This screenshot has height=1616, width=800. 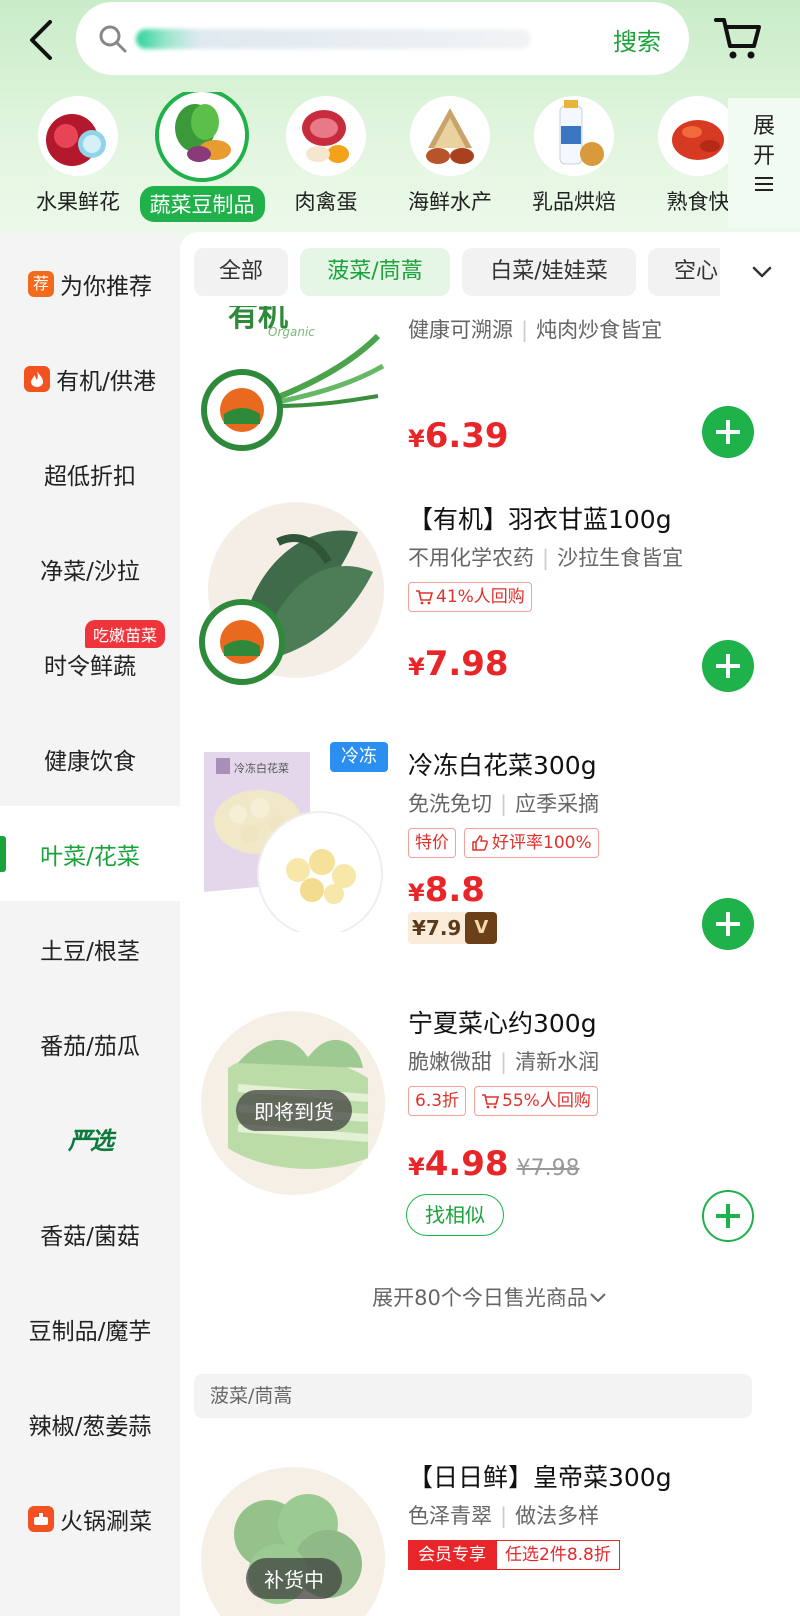 I want to click on sidebar-item-discount: 超低折扣, so click(x=90, y=473).